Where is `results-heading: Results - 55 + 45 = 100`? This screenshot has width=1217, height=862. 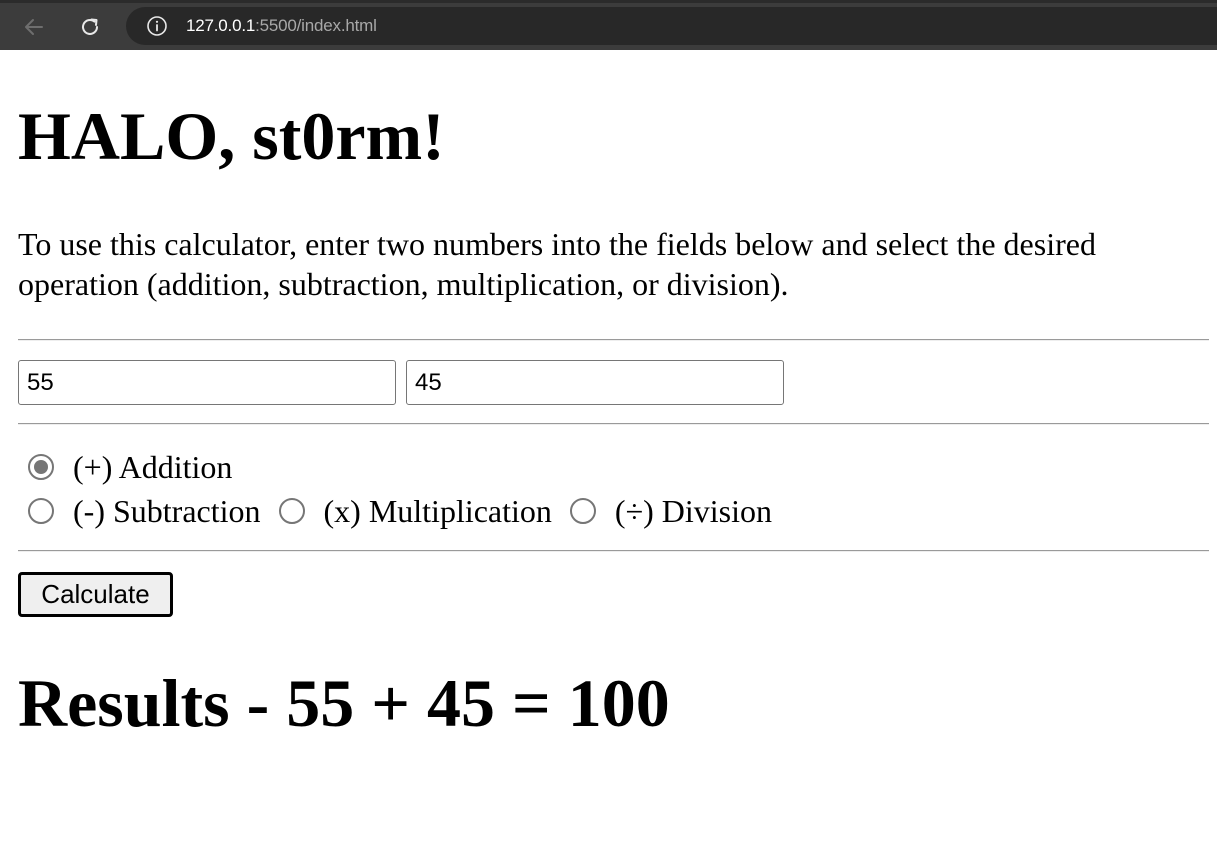
results-heading: Results - 55 + 45 = 100 is located at coordinates (344, 703).